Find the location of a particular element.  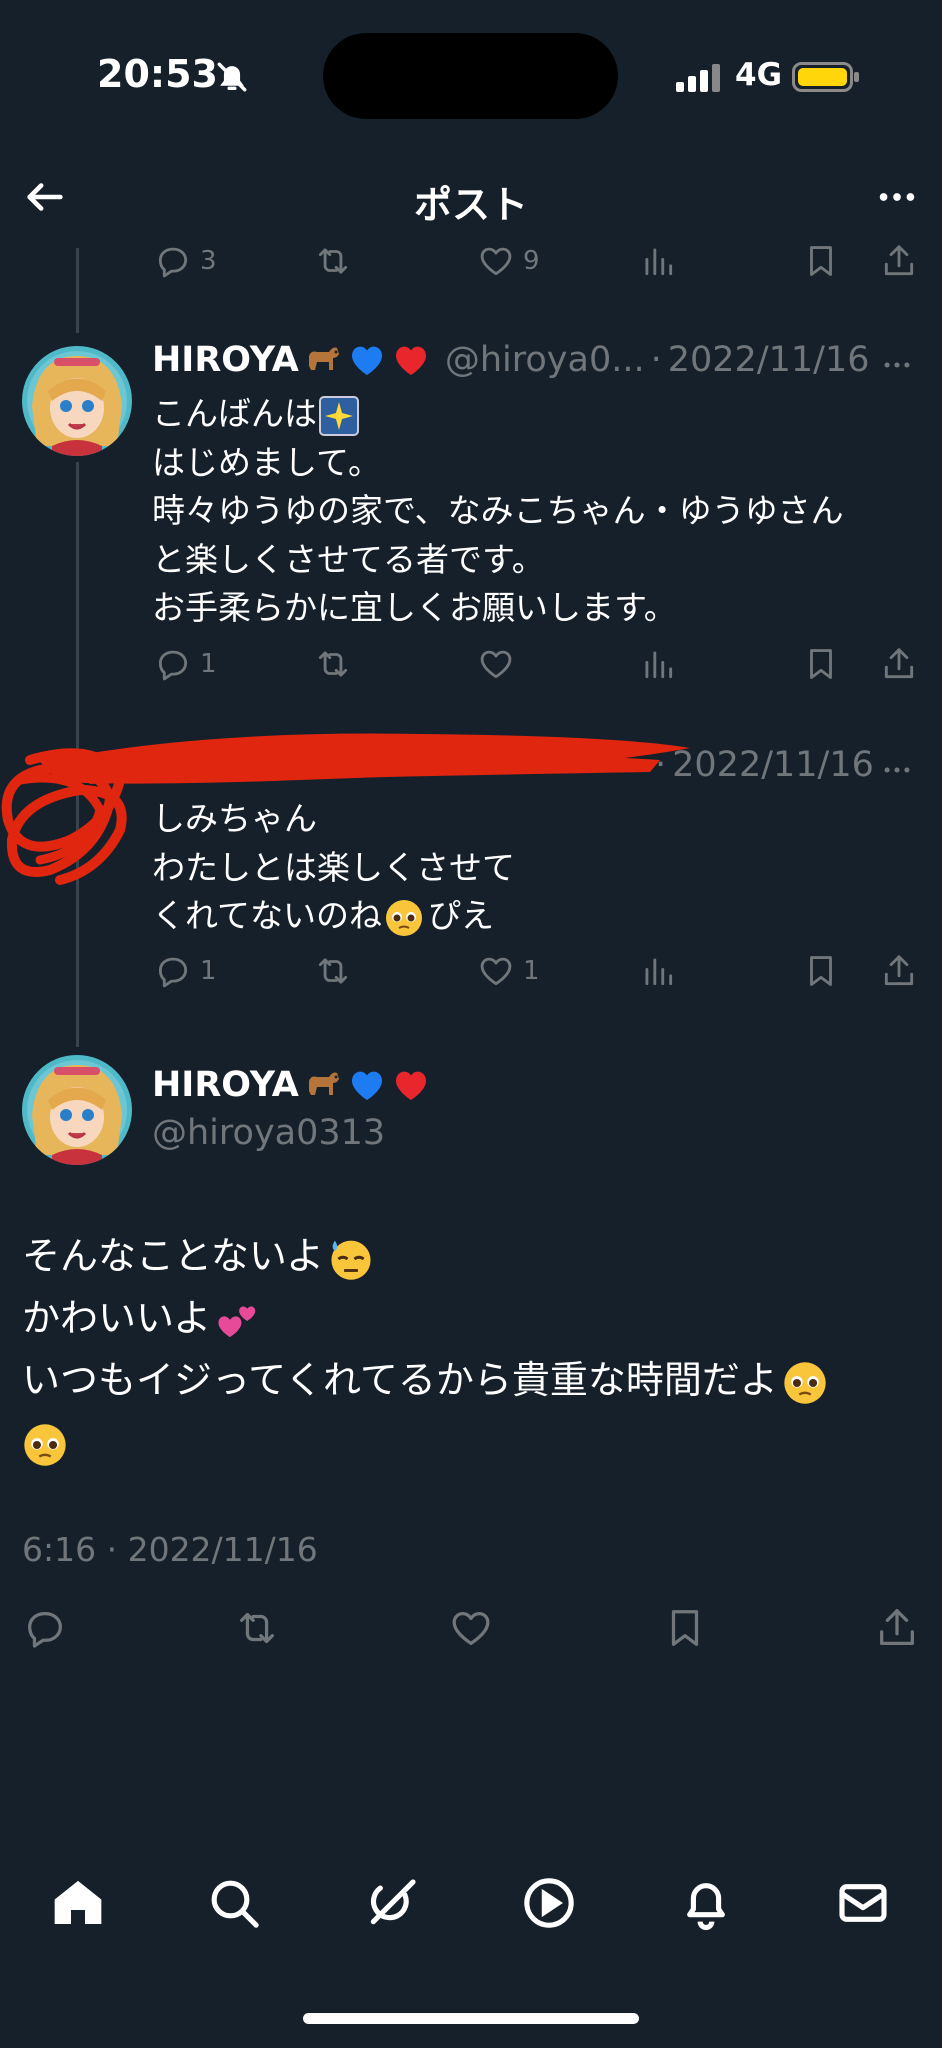

like-button: 1 is located at coordinates (508, 971).